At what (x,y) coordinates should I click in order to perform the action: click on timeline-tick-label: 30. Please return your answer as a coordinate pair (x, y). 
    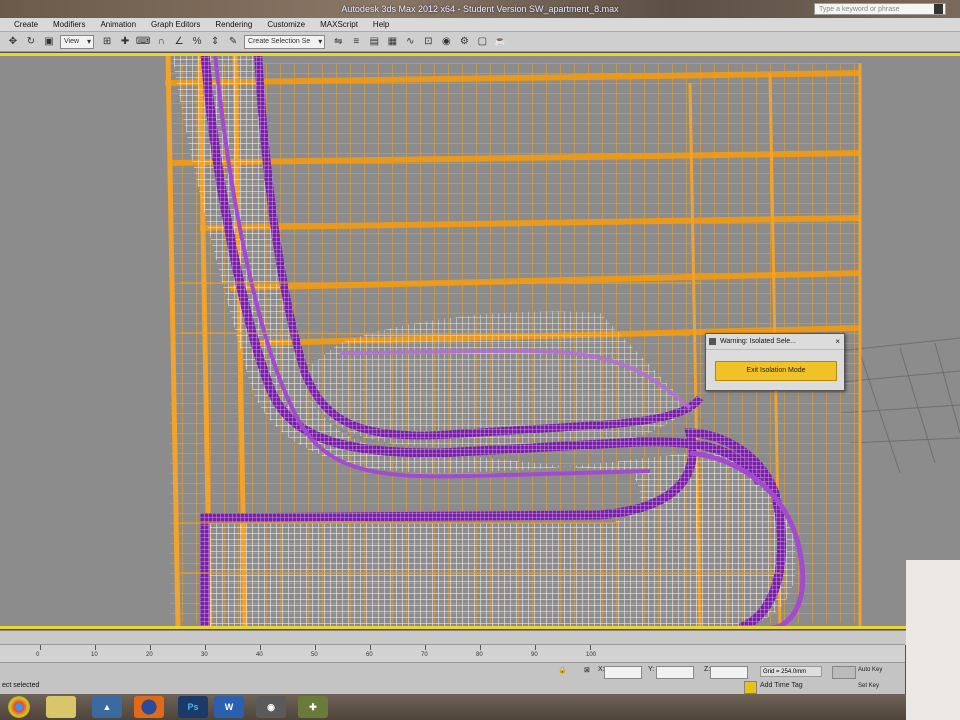
    Looking at the image, I should click on (204, 655).